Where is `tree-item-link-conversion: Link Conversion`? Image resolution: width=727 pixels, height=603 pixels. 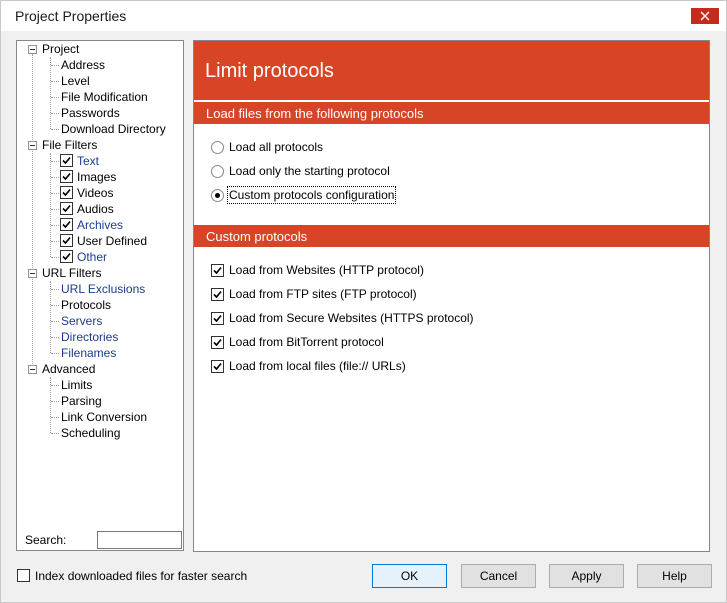 tree-item-link-conversion: Link Conversion is located at coordinates (104, 417).